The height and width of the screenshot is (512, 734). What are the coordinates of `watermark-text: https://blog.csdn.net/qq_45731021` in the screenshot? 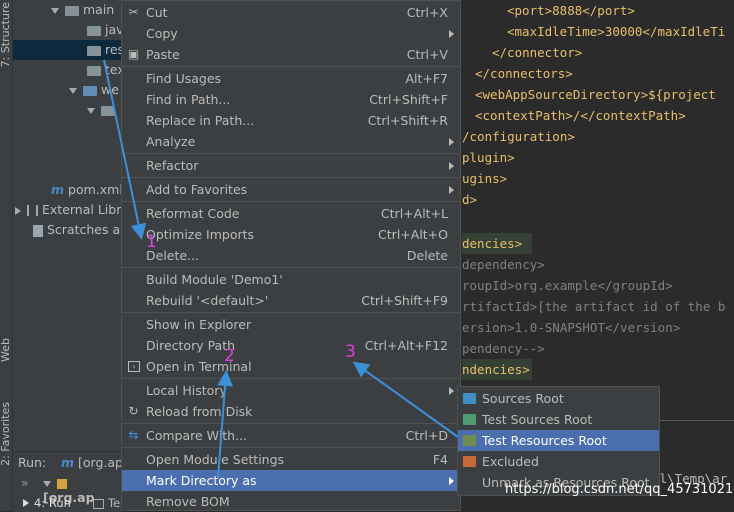 It's located at (619, 489).